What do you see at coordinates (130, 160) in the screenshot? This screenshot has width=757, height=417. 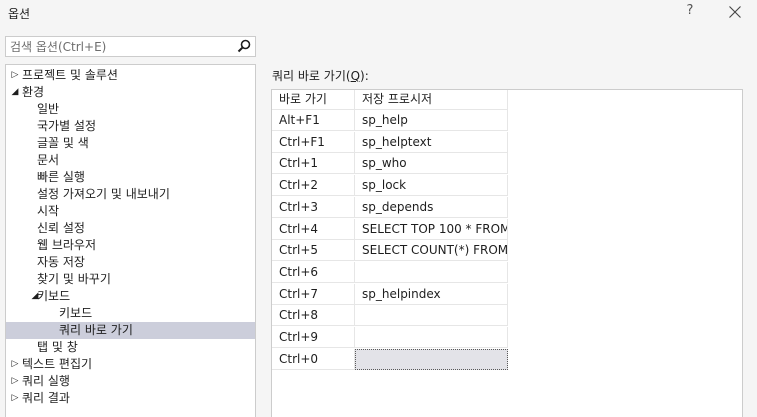 I see `tree-item: 문서` at bounding box center [130, 160].